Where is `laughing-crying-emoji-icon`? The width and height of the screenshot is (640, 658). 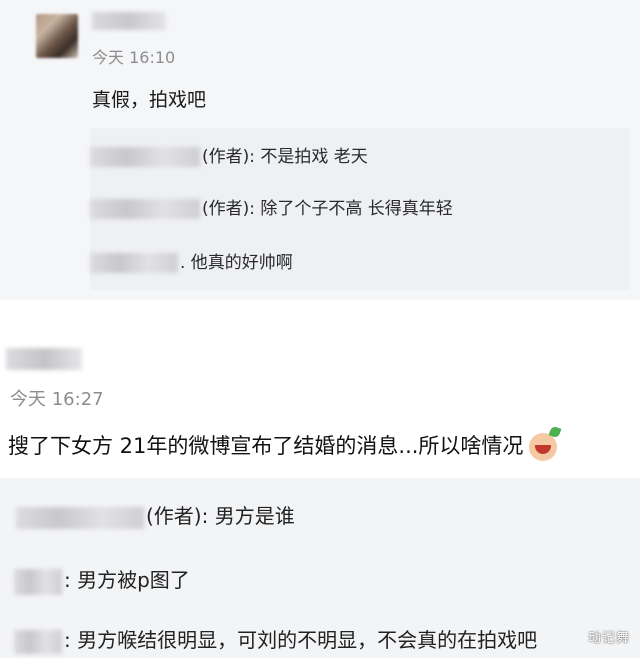 laughing-crying-emoji-icon is located at coordinates (543, 447).